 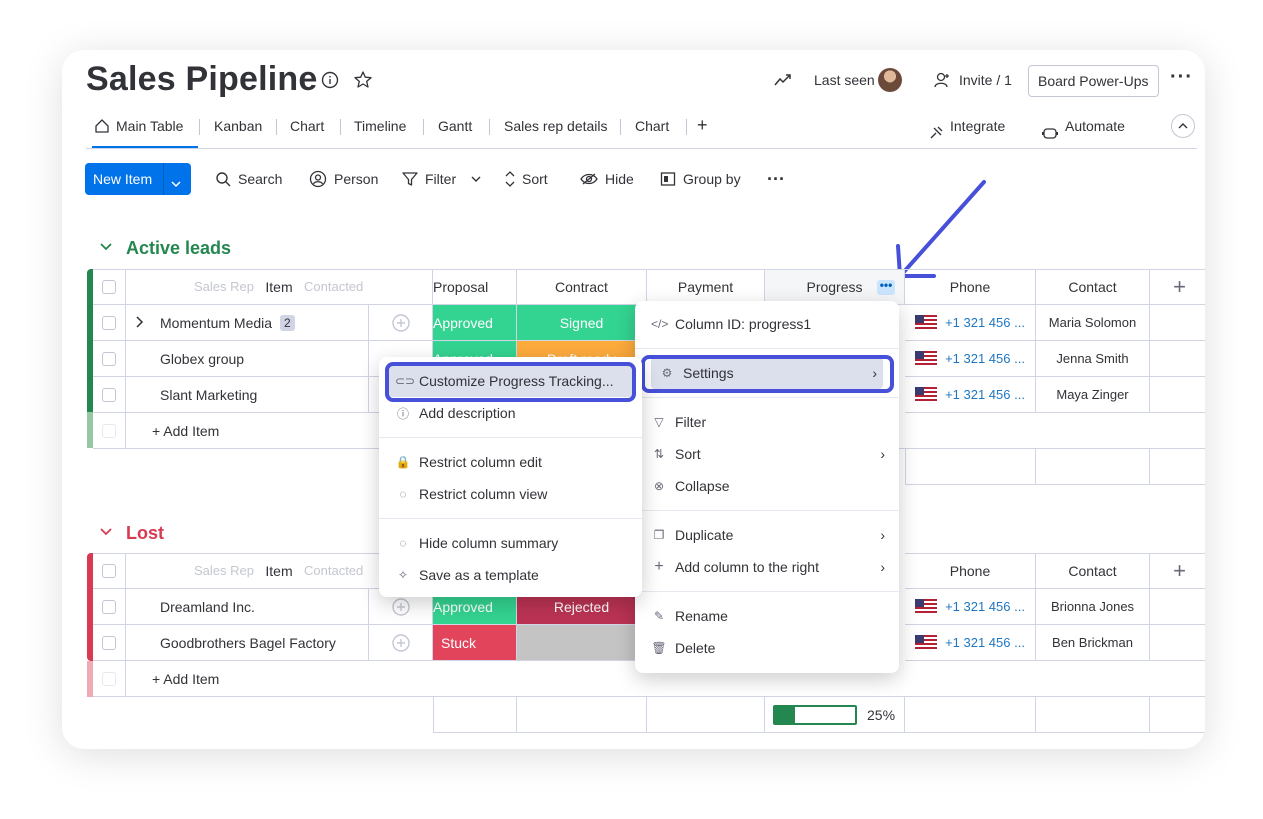 What do you see at coordinates (223, 179) in the screenshot?
I see `search-icon` at bounding box center [223, 179].